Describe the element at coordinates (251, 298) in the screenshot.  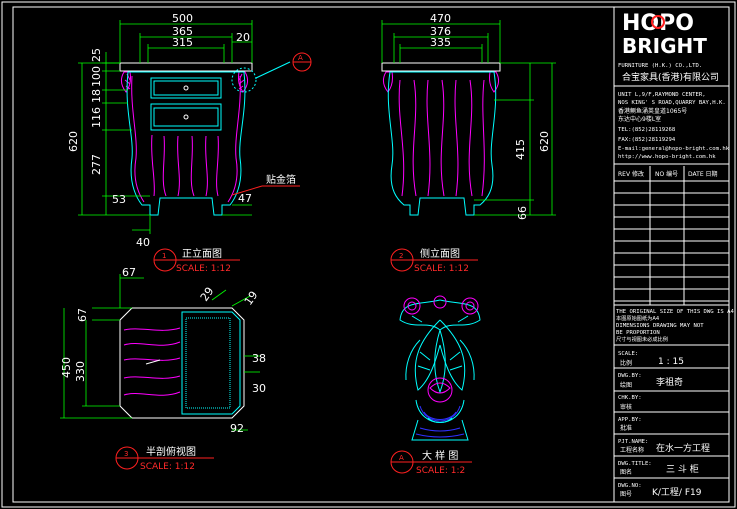
I see `section-dim-19: 19` at that location.